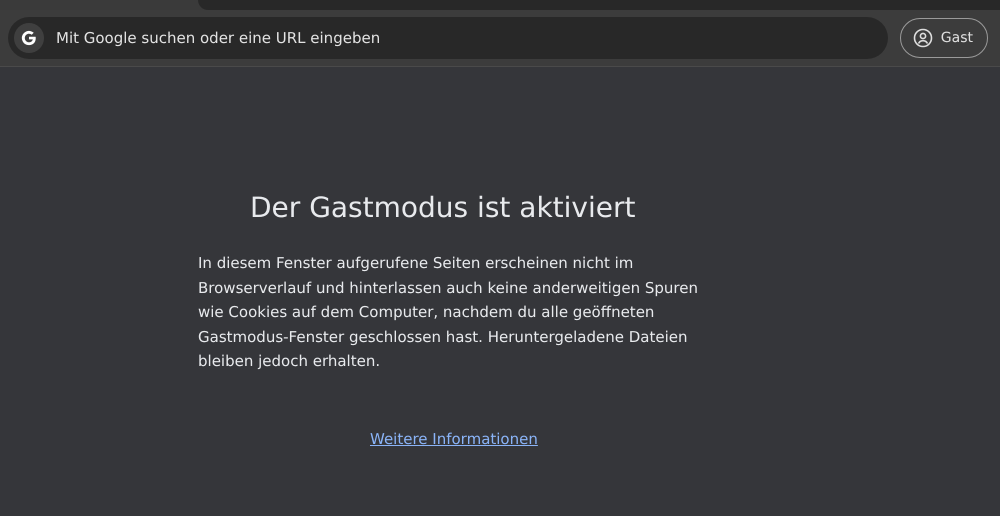  What do you see at coordinates (944, 38) in the screenshot?
I see `profile-button: Gast` at bounding box center [944, 38].